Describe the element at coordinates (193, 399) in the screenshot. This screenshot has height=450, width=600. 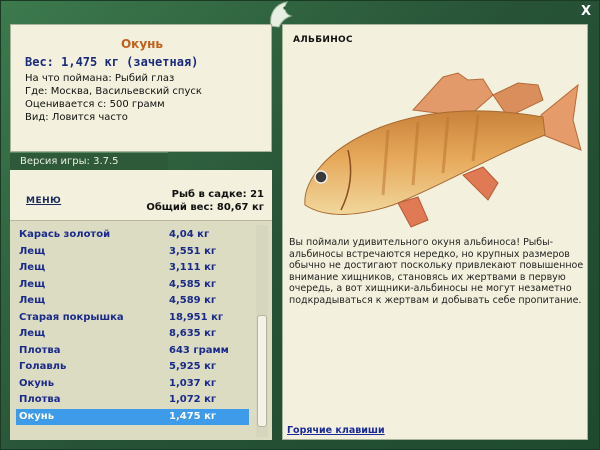
I see `catch-fish-weight: 1,072 кг` at that location.